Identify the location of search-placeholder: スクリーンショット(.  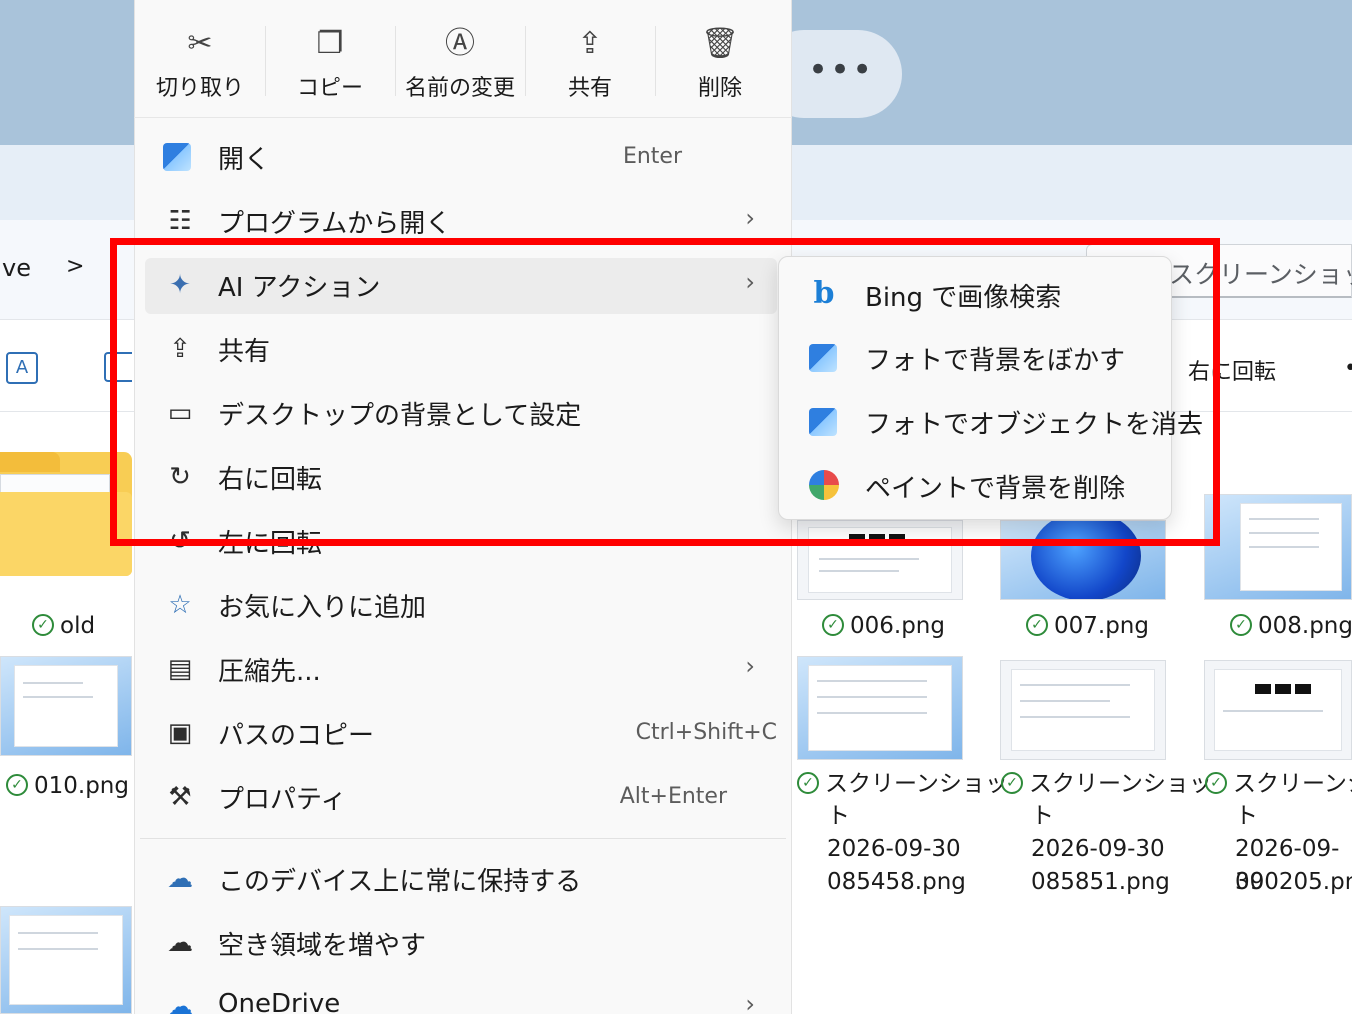
(1260, 274).